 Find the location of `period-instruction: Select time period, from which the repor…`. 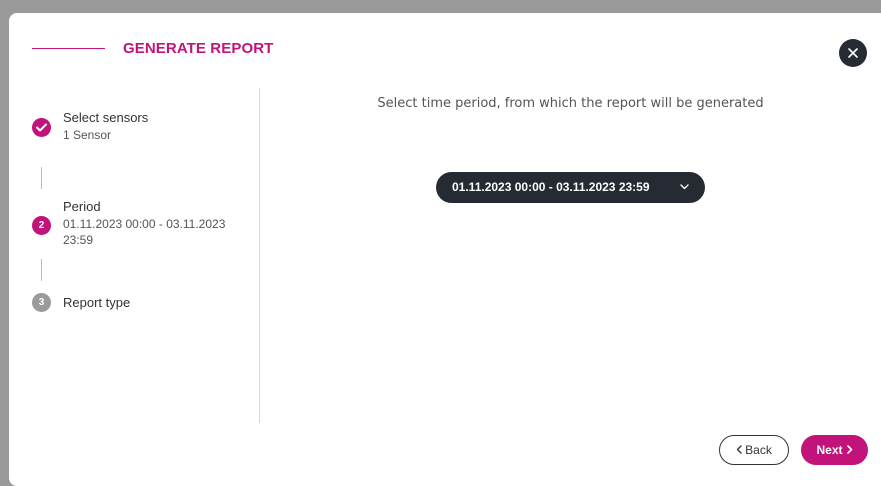

period-instruction: Select time period, from which the repor… is located at coordinates (570, 103).